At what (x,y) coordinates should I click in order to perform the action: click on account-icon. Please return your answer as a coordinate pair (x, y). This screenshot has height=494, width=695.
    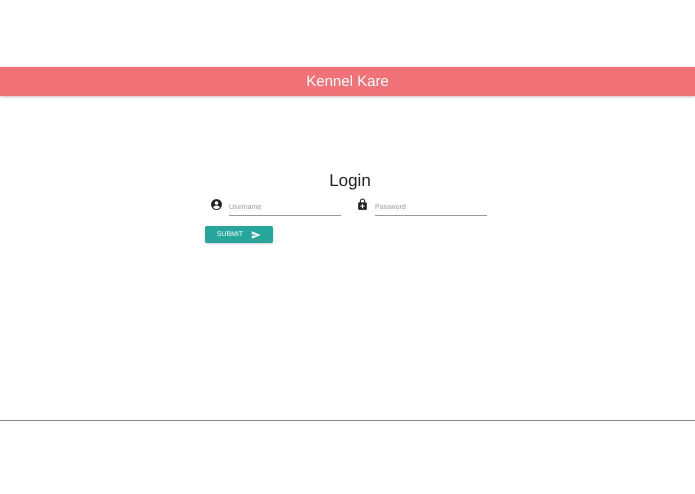
    Looking at the image, I should click on (216, 204).